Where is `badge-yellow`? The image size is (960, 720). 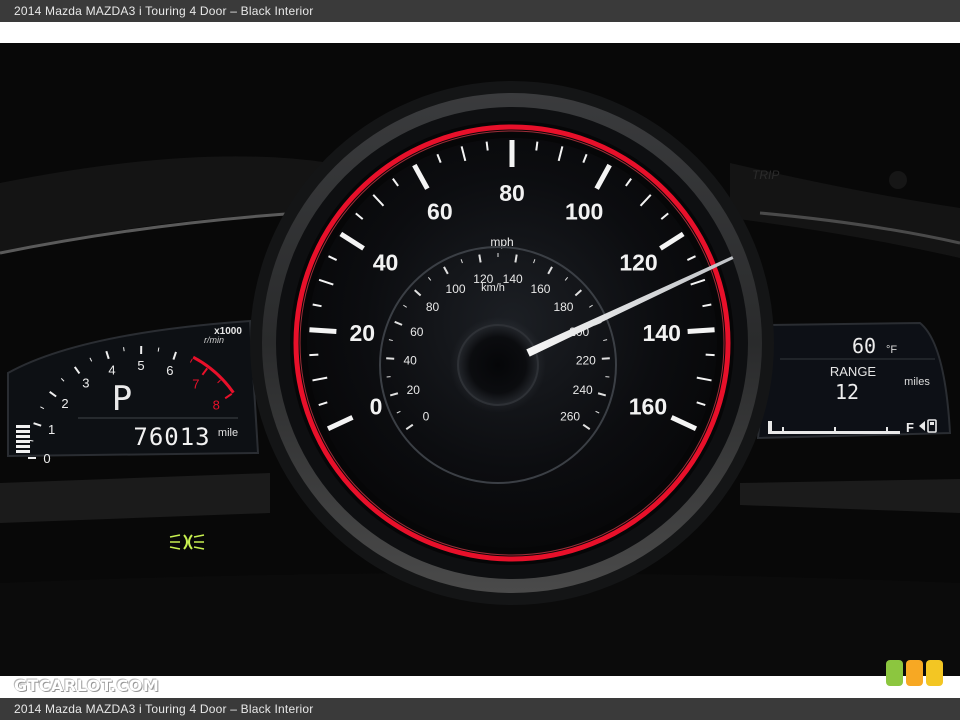
badge-yellow is located at coordinates (934, 673).